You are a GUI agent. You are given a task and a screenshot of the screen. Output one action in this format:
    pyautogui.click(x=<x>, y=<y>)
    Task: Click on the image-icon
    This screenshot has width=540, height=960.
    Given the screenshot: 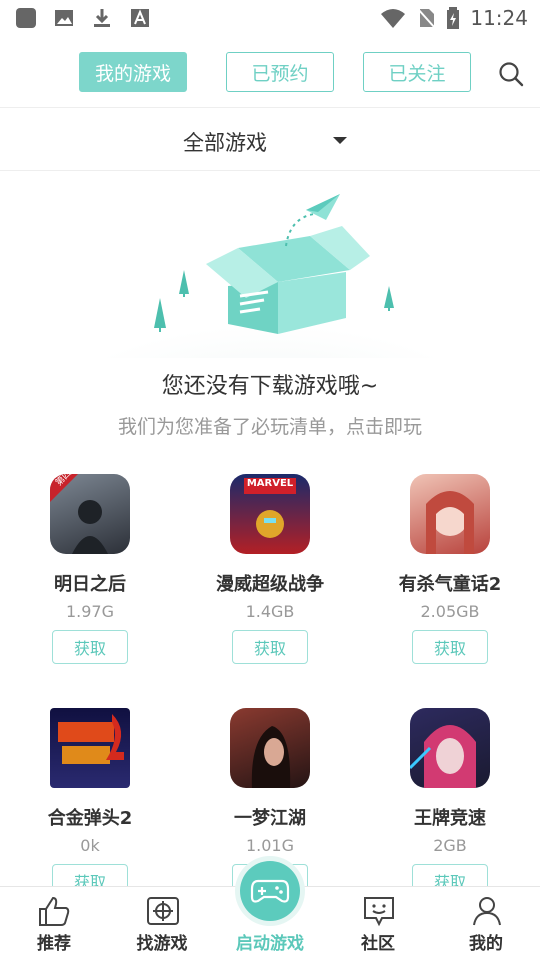 What is the action you would take?
    pyautogui.click(x=64, y=18)
    